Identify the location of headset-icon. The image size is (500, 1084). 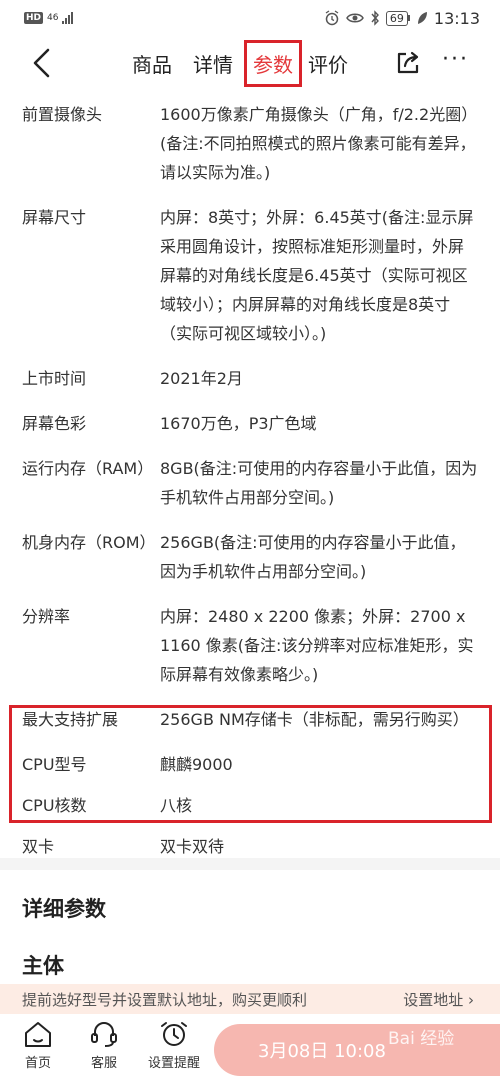
(104, 1034).